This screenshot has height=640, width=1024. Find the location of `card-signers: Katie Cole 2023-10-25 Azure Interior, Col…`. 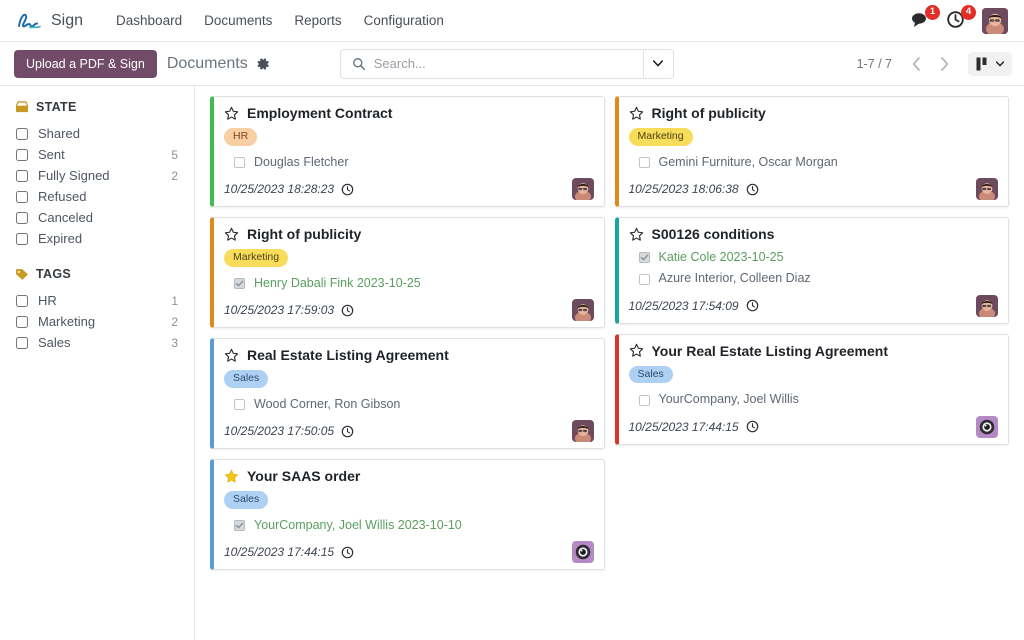

card-signers: Katie Cole 2023-10-25 Azure Interior, Col… is located at coordinates (814, 268).